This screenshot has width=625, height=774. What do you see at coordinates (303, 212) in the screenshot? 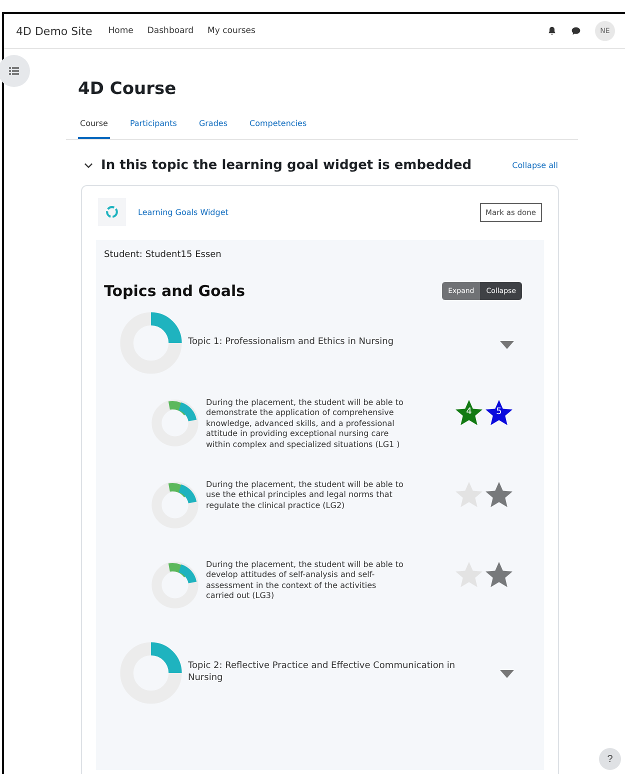
I see `activity-link: Learning Goals Widget` at bounding box center [303, 212].